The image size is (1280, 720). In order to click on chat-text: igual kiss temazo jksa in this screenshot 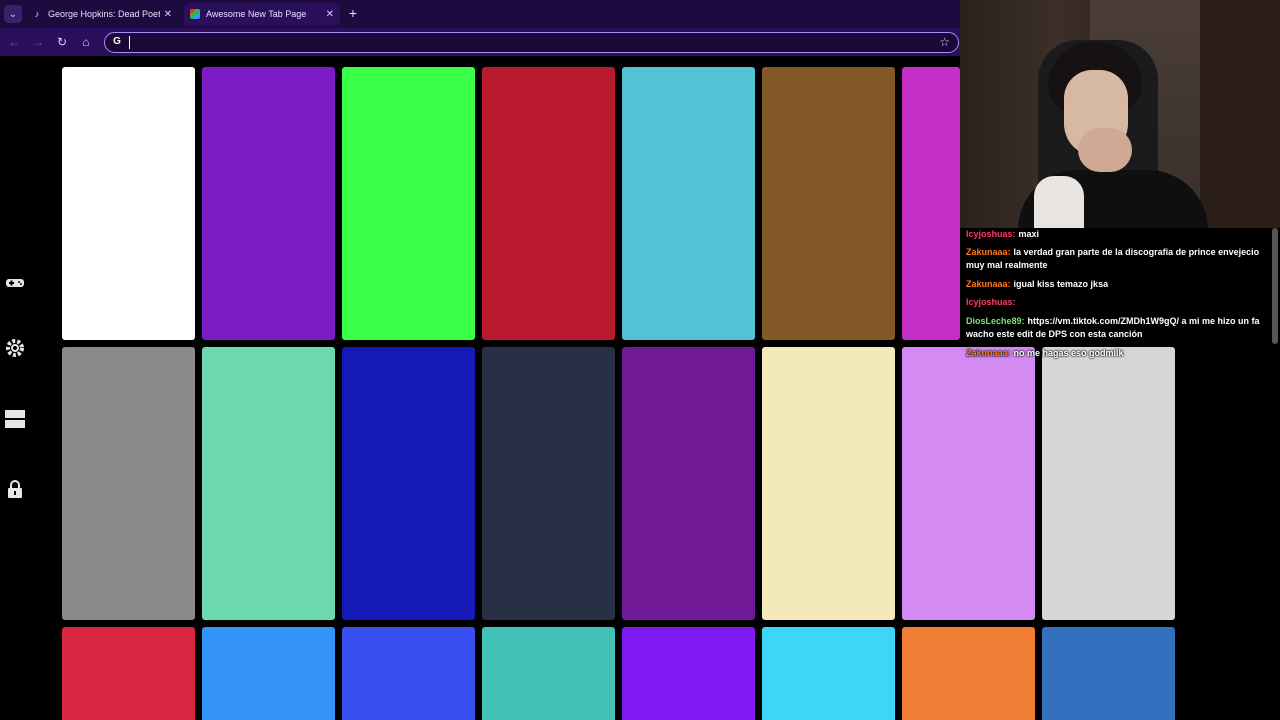, I will do `click(1061, 284)`.